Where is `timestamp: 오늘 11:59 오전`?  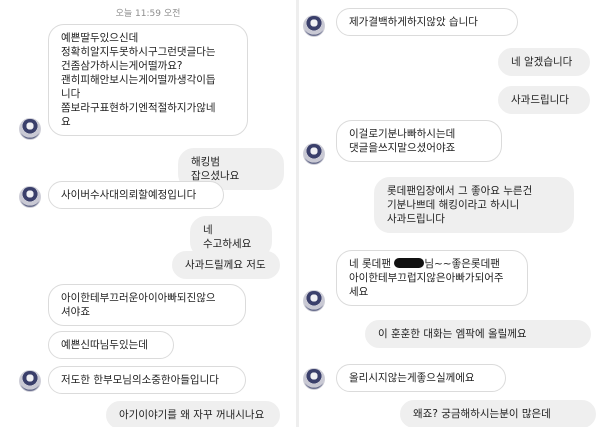
timestamp: 오늘 11:59 오전 is located at coordinates (148, 14).